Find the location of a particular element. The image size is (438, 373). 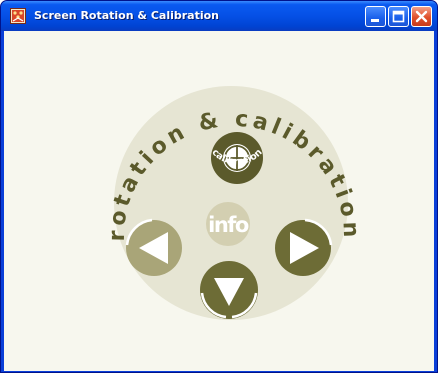

window-title: Screen Rotation & Calibration is located at coordinates (127, 15).